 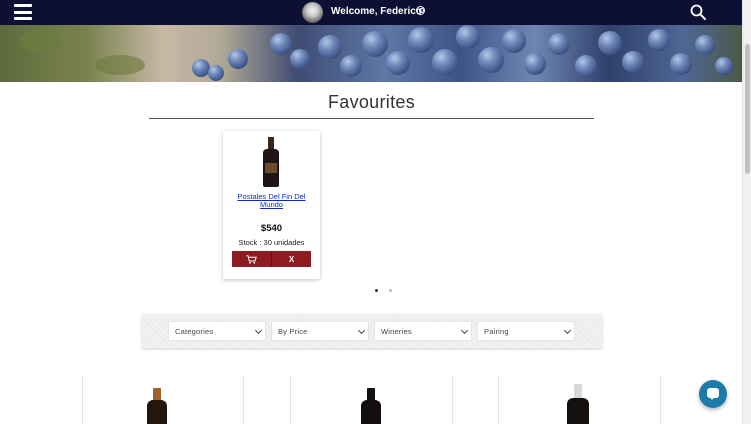 What do you see at coordinates (320, 331) in the screenshot?
I see `price-select: By Price` at bounding box center [320, 331].